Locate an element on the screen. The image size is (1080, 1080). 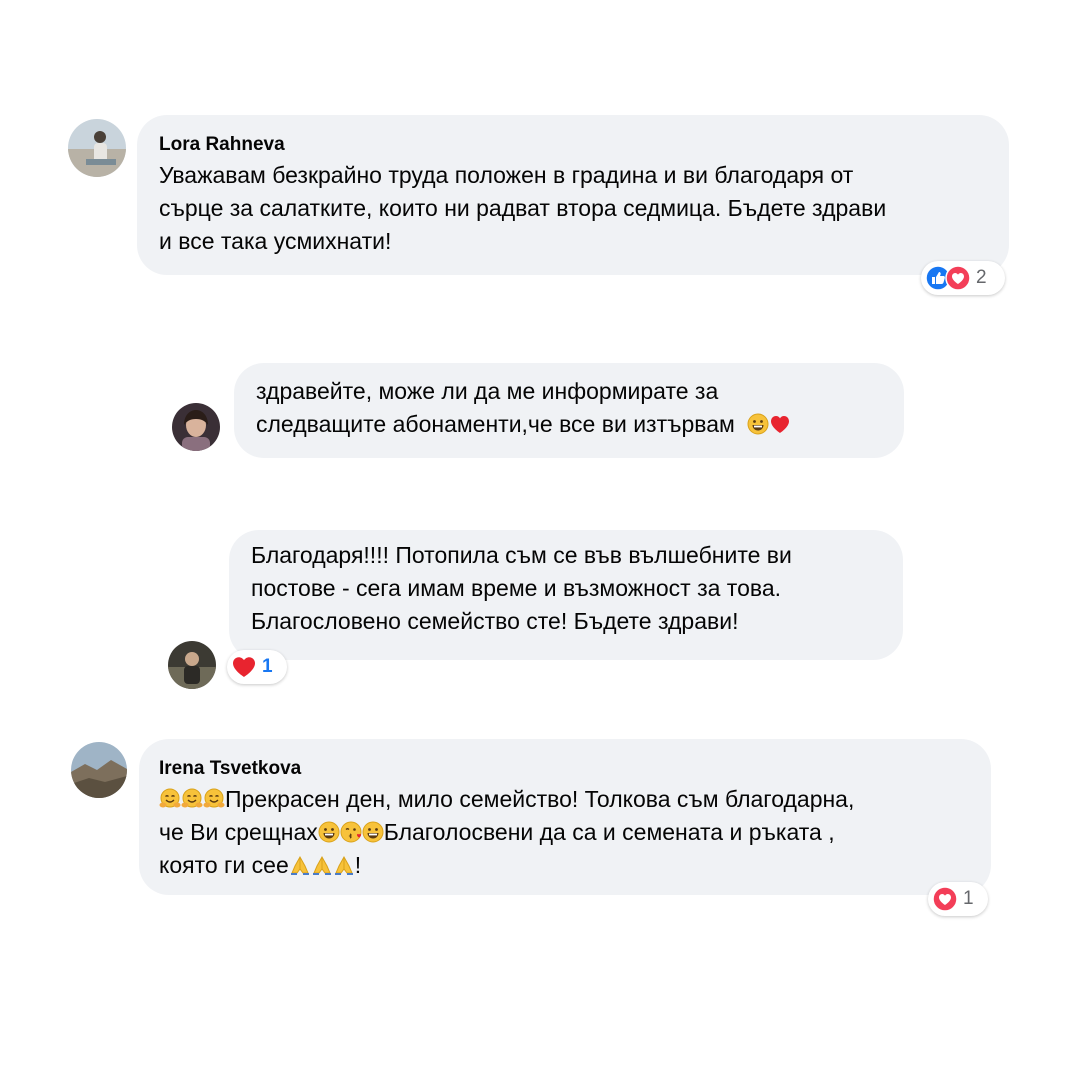
avatar-lora-rahneva is located at coordinates (97, 148).